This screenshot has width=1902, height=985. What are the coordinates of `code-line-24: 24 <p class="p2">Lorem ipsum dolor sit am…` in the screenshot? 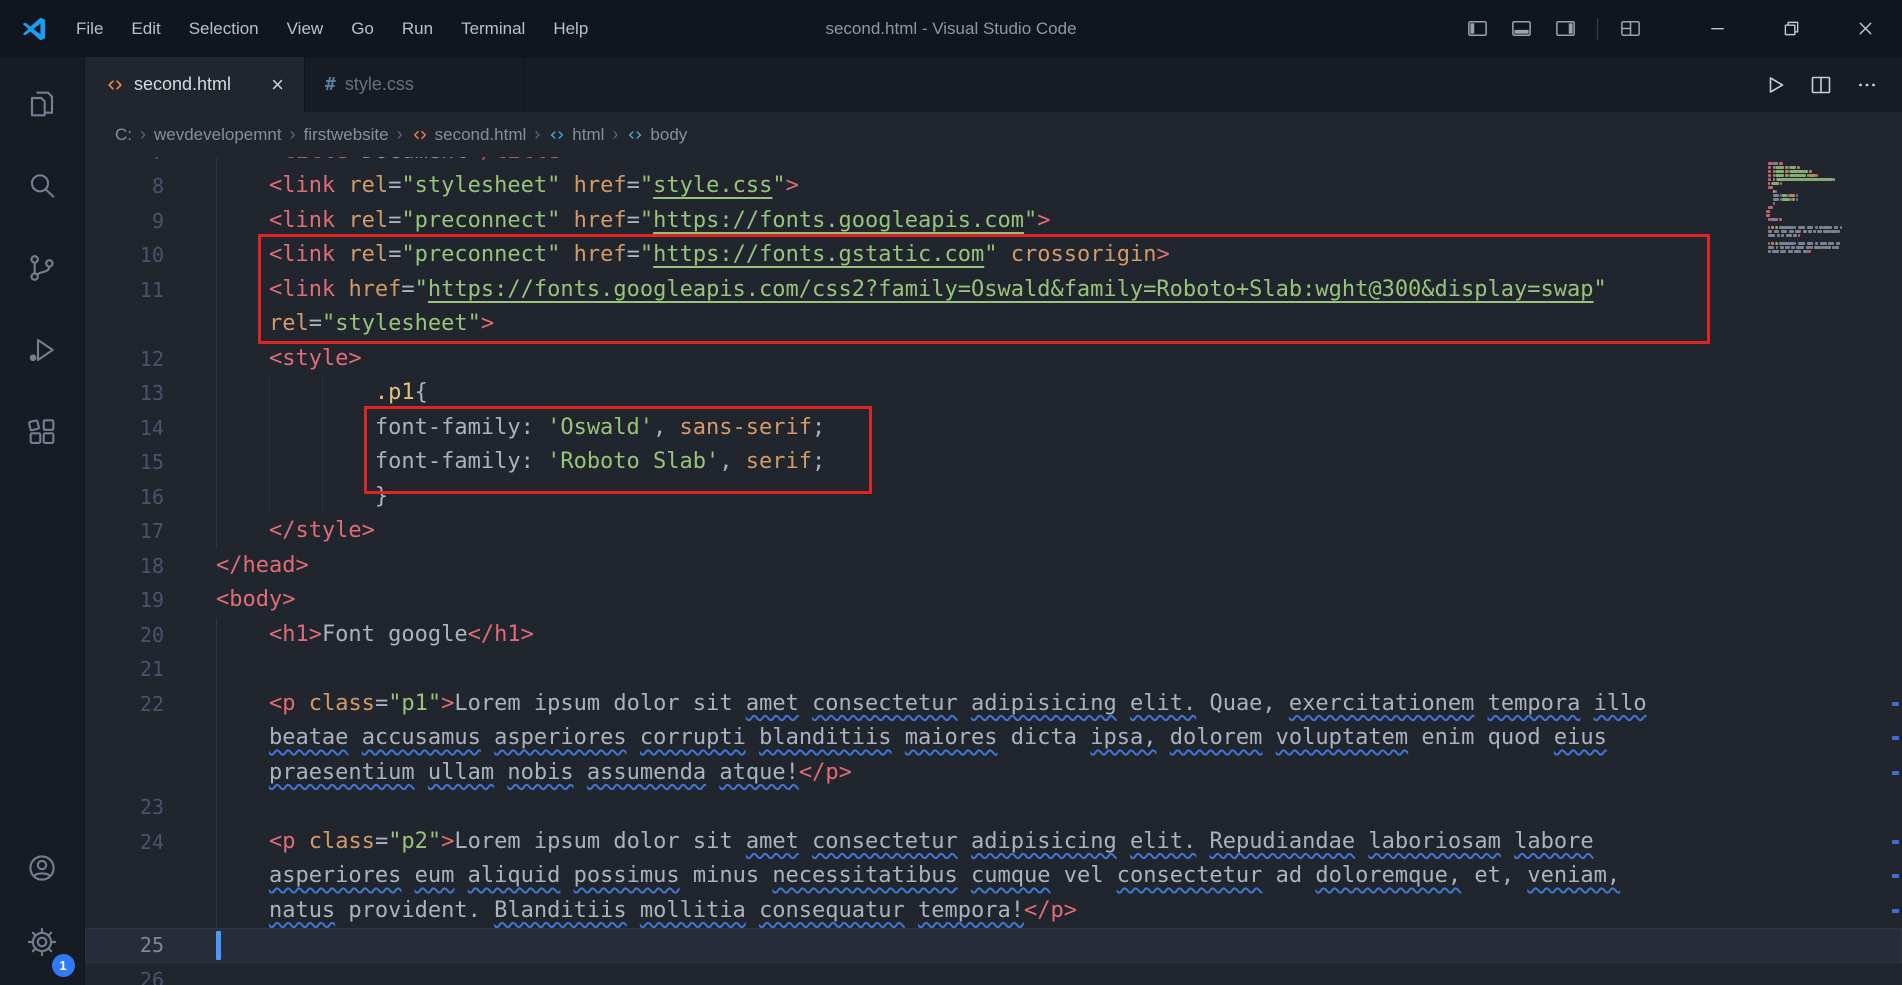 It's located at (993, 842).